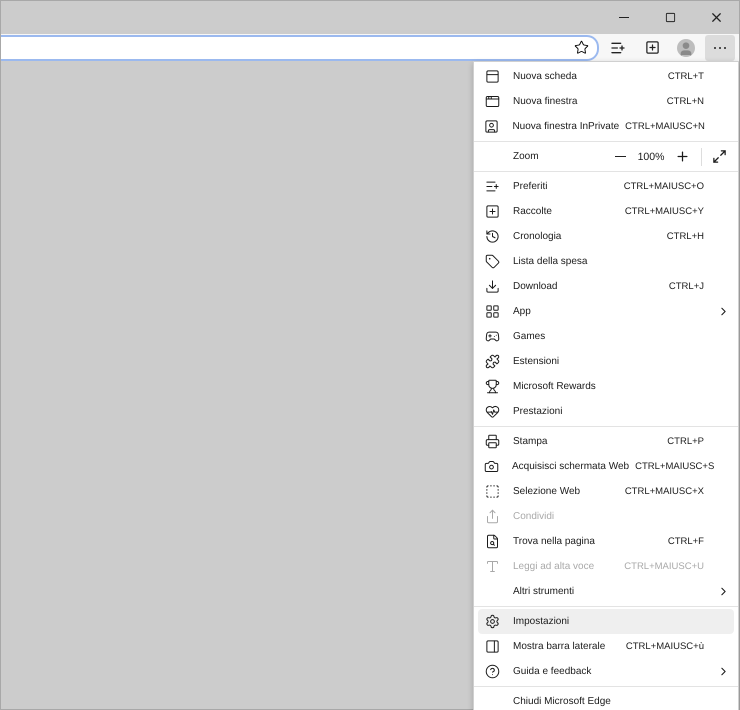  I want to click on menu-item: Impostazioni, so click(606, 621).